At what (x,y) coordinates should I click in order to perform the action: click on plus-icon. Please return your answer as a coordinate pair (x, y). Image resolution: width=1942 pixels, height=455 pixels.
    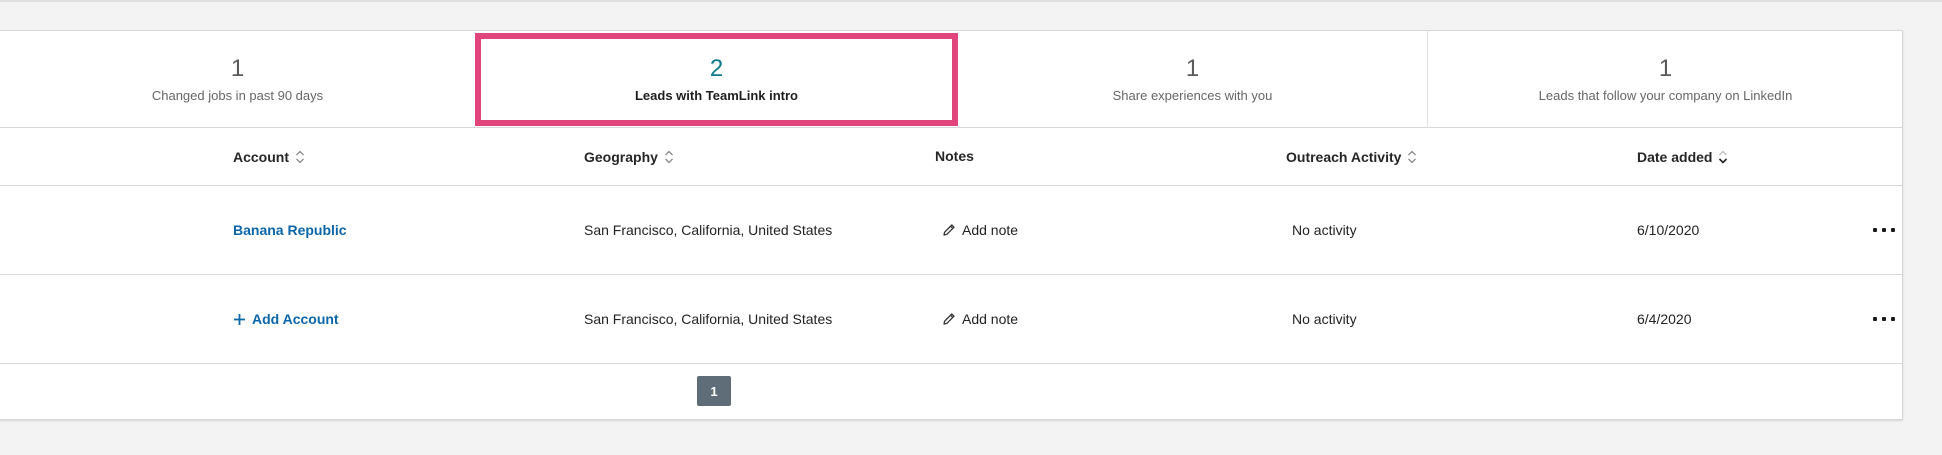
    Looking at the image, I should click on (239, 319).